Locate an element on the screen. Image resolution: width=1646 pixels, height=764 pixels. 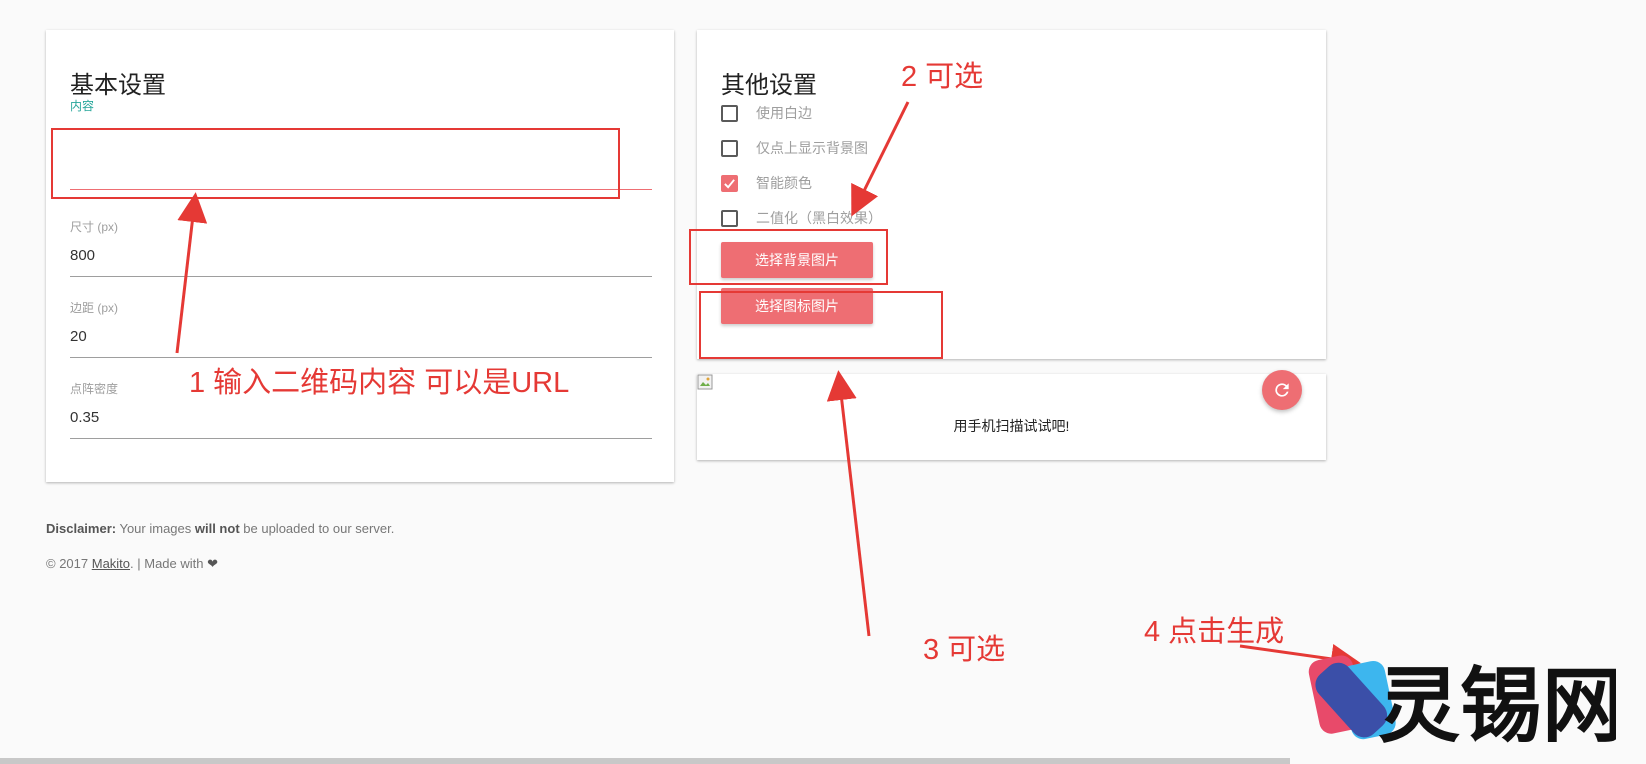
heart-icon: ❤ is located at coordinates (213, 563).